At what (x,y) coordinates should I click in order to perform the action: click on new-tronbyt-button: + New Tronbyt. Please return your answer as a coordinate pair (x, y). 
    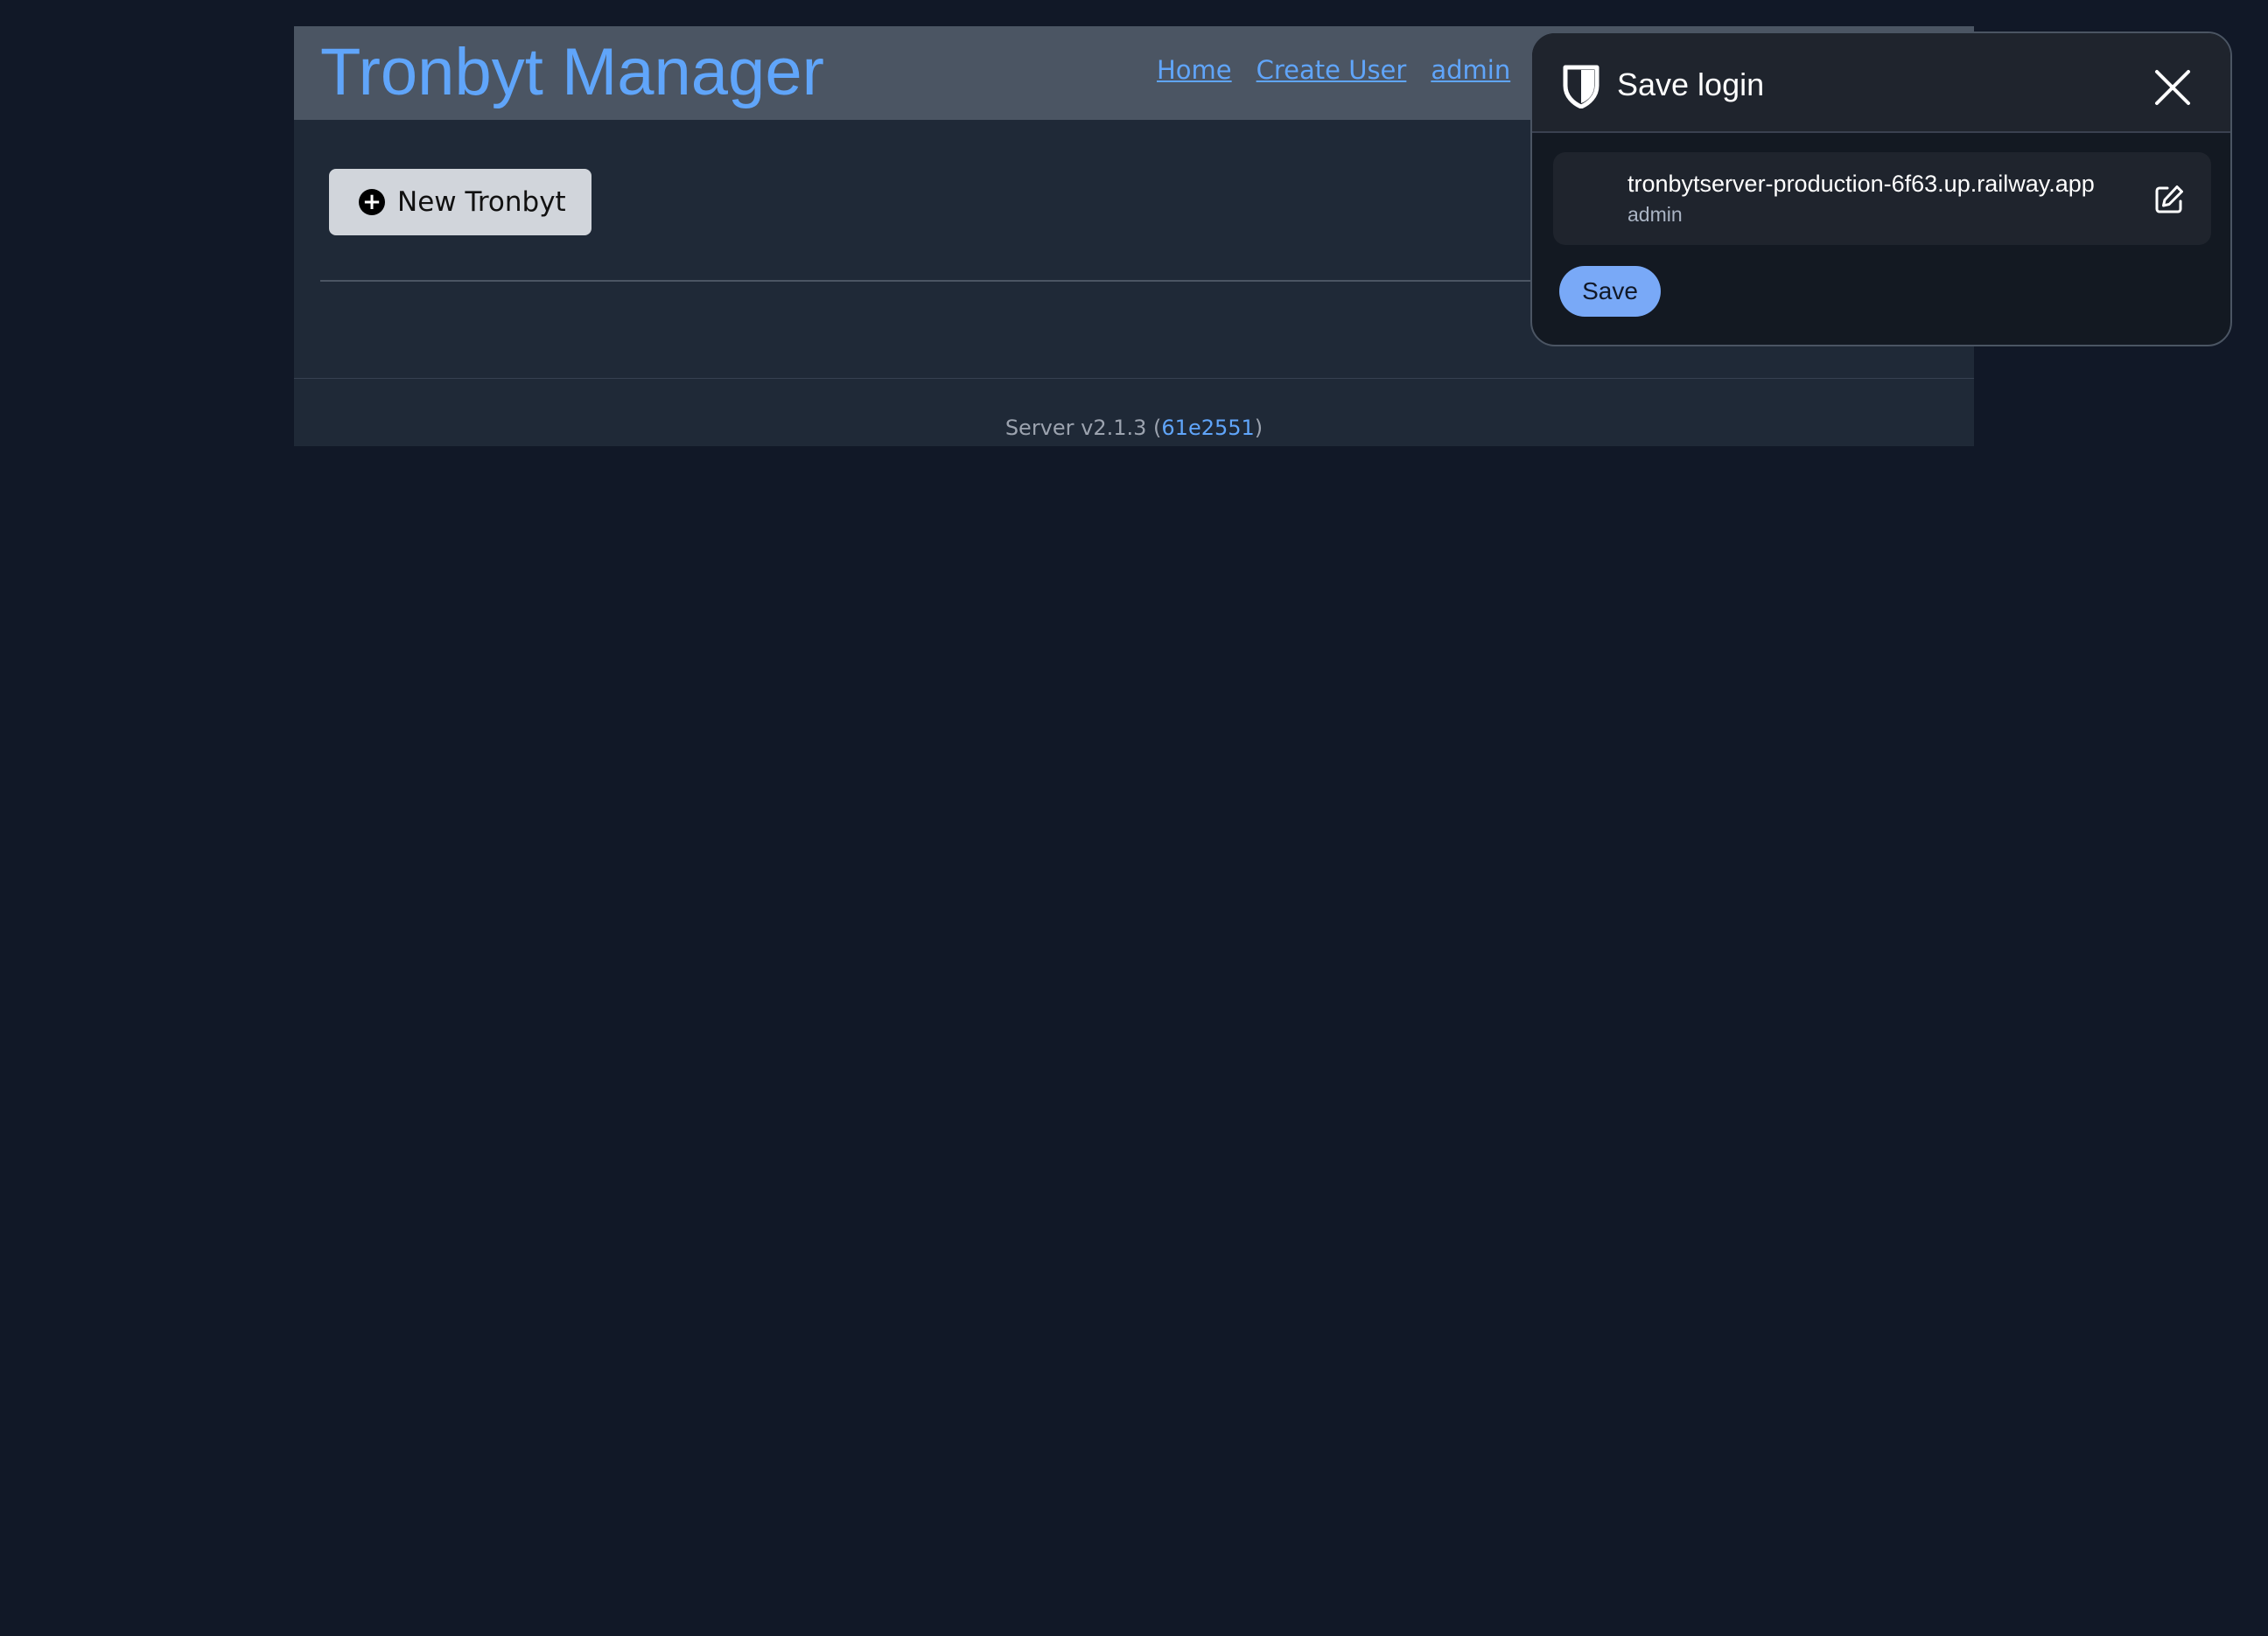
    Looking at the image, I should click on (460, 202).